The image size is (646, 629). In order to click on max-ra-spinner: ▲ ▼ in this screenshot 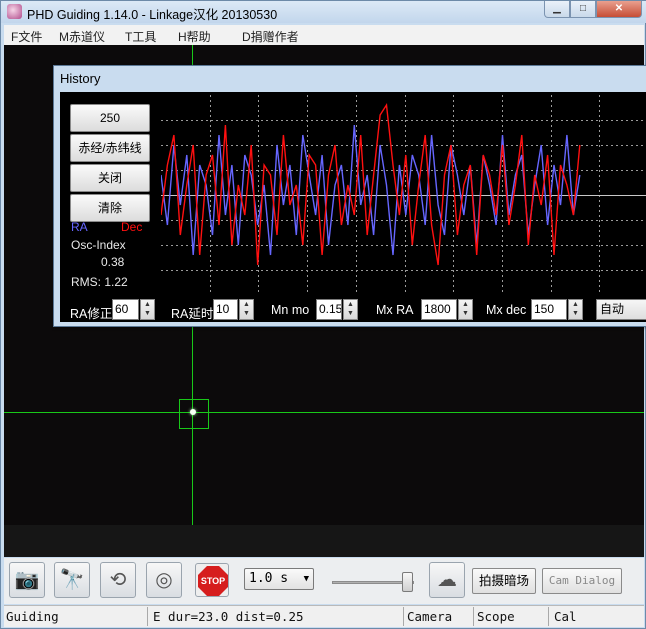, I will do `click(465, 309)`.